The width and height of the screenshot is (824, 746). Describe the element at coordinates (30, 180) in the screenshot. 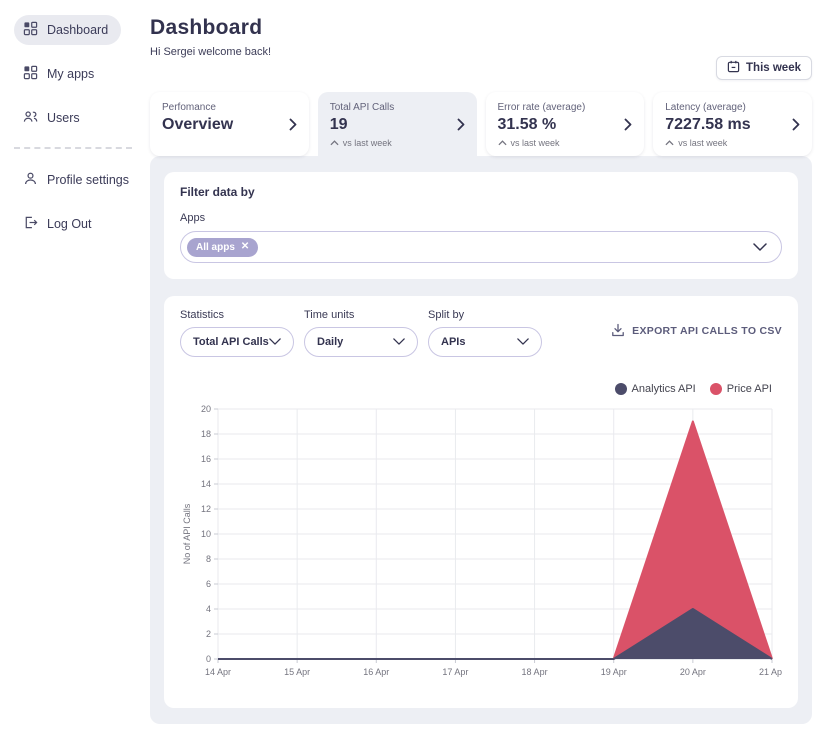

I see `profile-icon` at that location.